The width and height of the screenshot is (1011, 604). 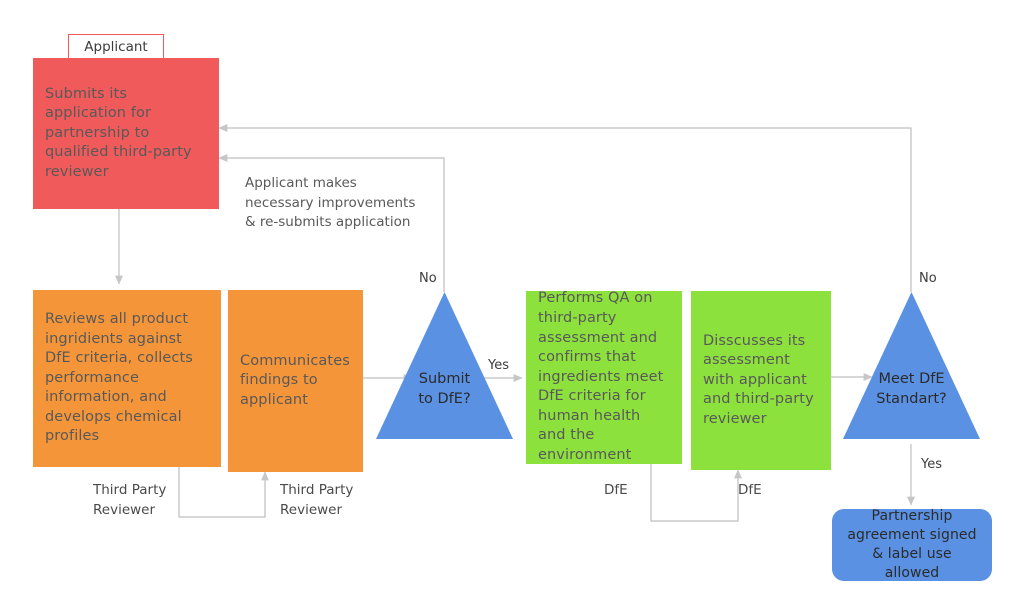 What do you see at coordinates (696, 493) in the screenshot?
I see `edge-qa-to-discusses` at bounding box center [696, 493].